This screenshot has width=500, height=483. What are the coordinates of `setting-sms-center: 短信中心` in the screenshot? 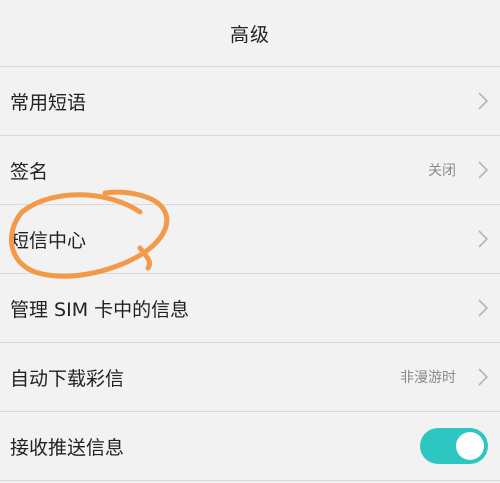 It's located at (250, 239).